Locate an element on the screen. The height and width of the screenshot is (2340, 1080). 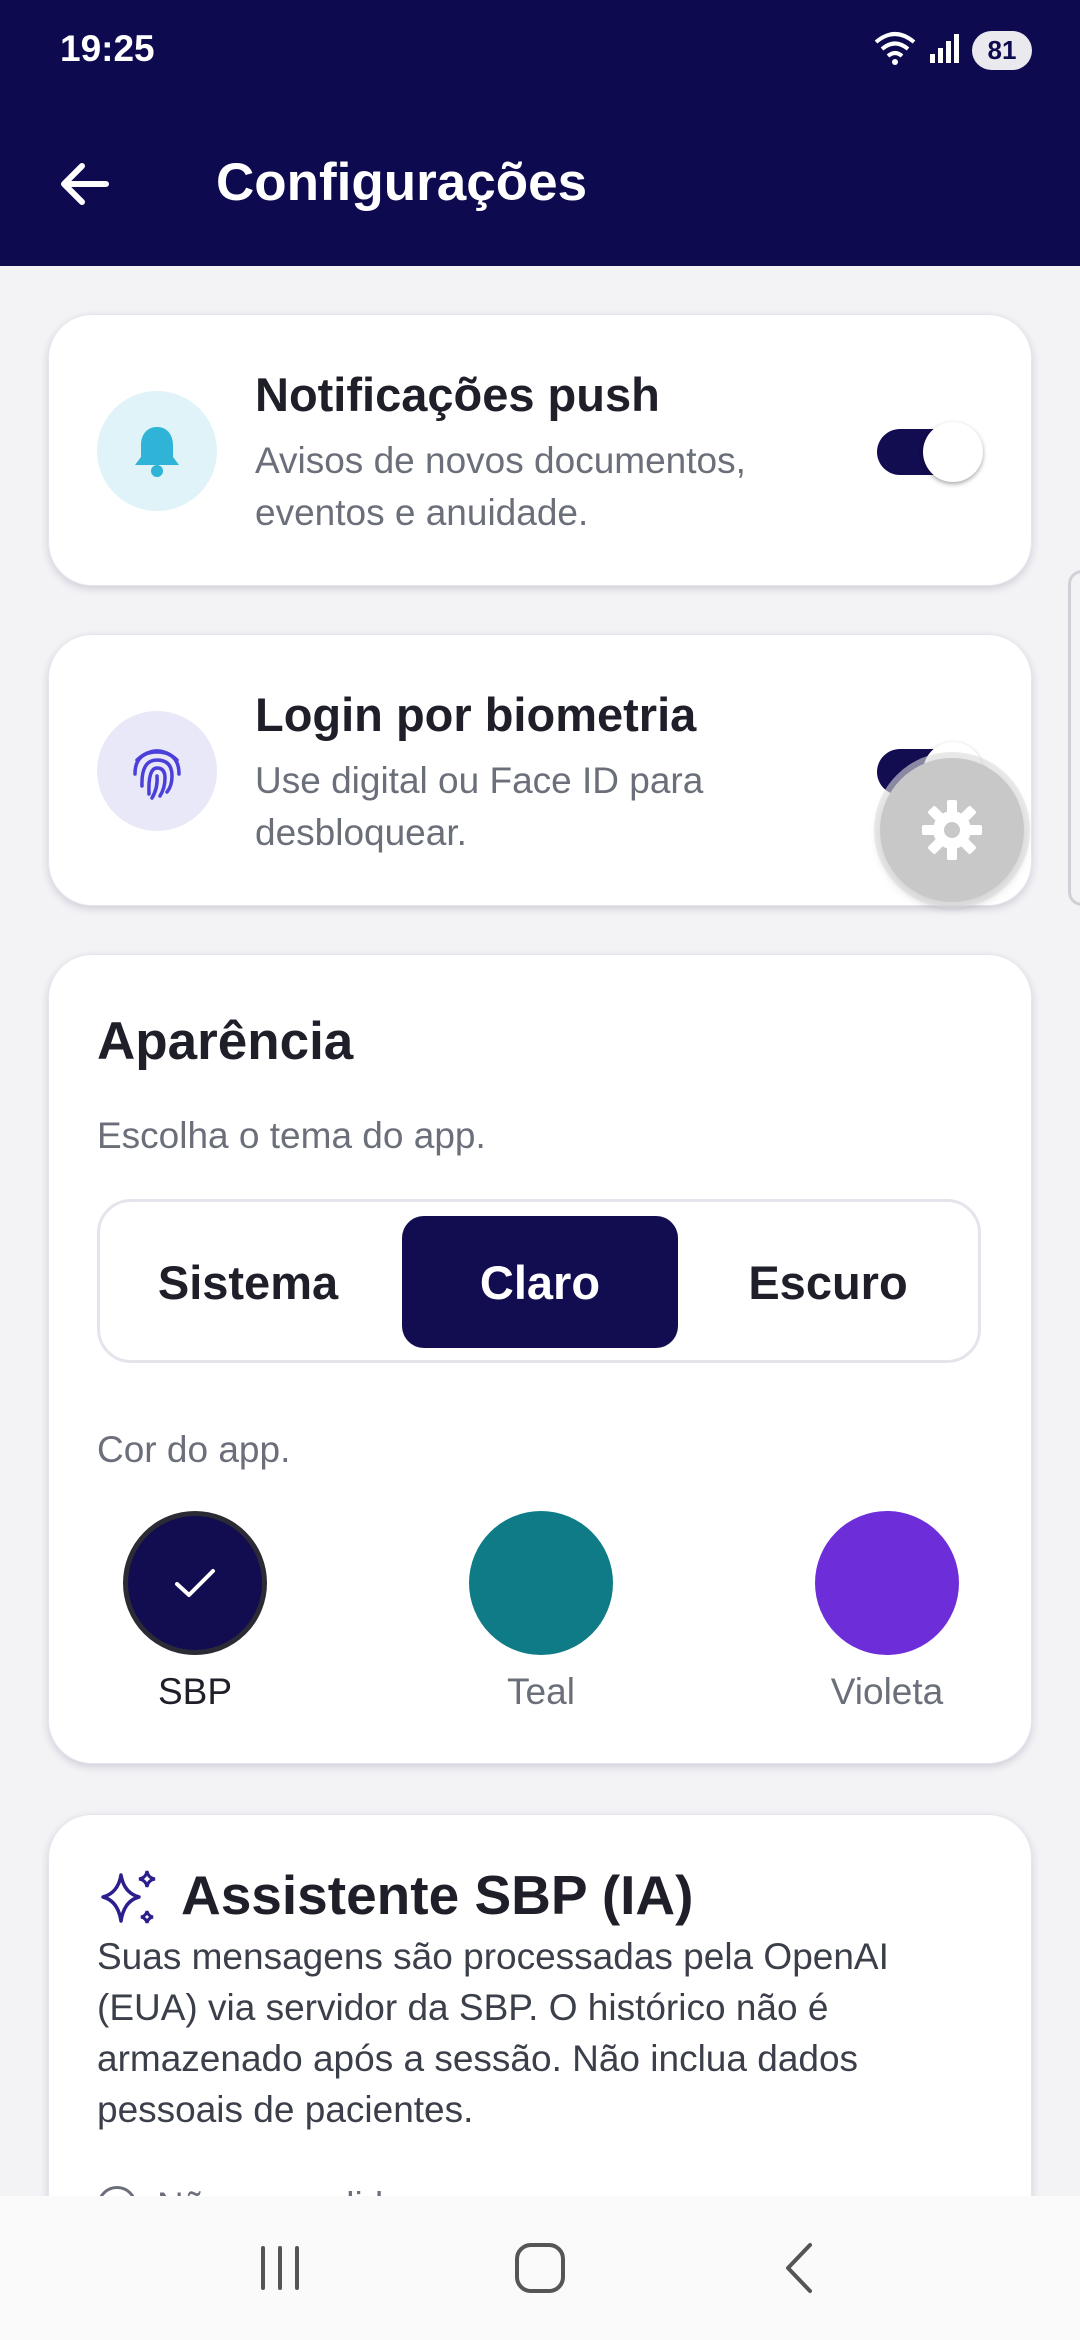
theme-selector: Sistema Claro Escuro is located at coordinates (539, 1281).